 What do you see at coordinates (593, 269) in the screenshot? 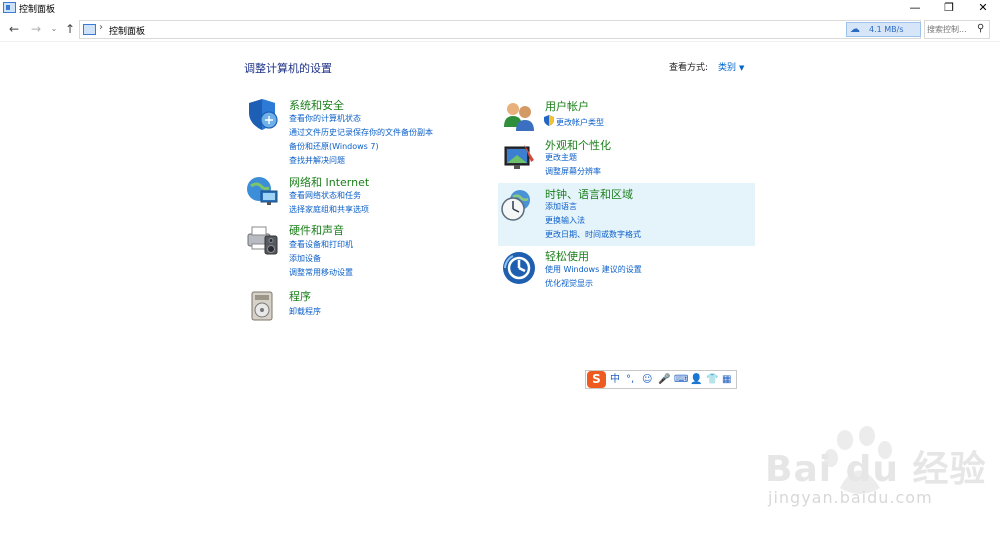
I see `category-link: 使用 Windows 建议的设置` at bounding box center [593, 269].